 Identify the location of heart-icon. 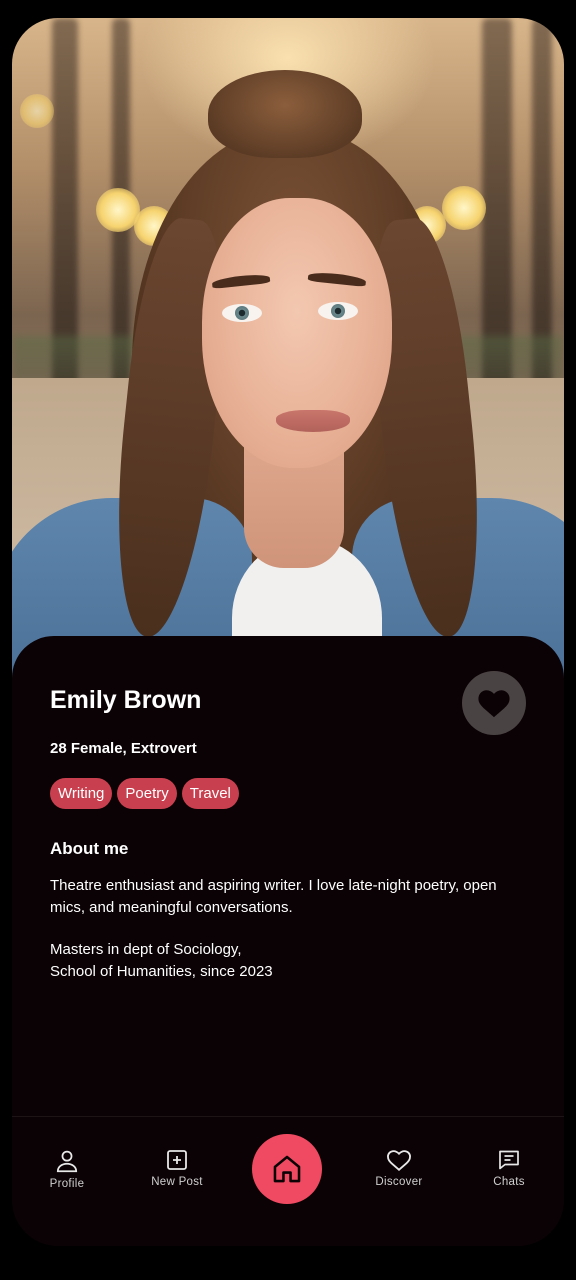
(494, 704).